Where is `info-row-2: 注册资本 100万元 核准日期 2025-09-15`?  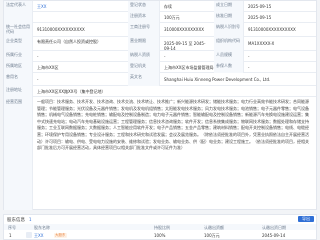
info-row-2: 注册资本 100万元 核准日期 2025-09-15 is located at coordinates (160, 17).